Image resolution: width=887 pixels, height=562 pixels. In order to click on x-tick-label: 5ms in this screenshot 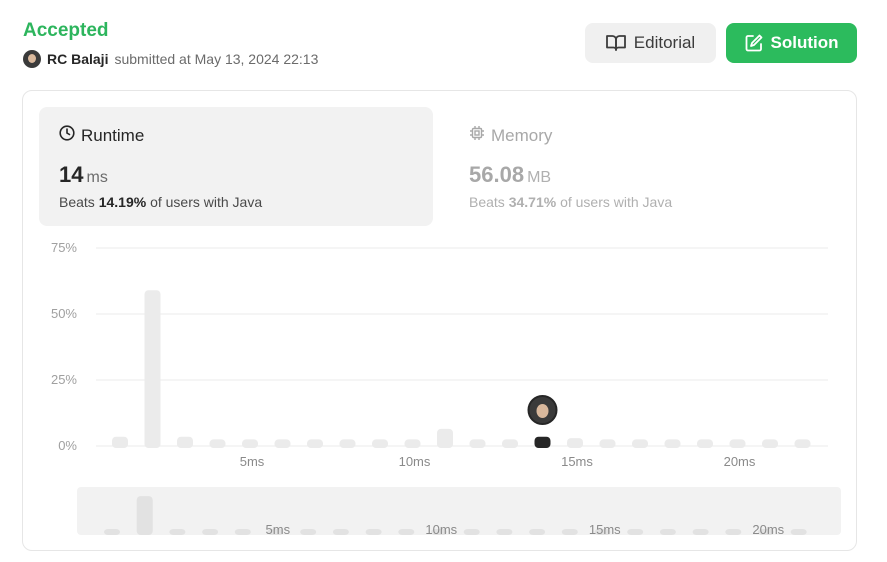, I will do `click(252, 461)`.